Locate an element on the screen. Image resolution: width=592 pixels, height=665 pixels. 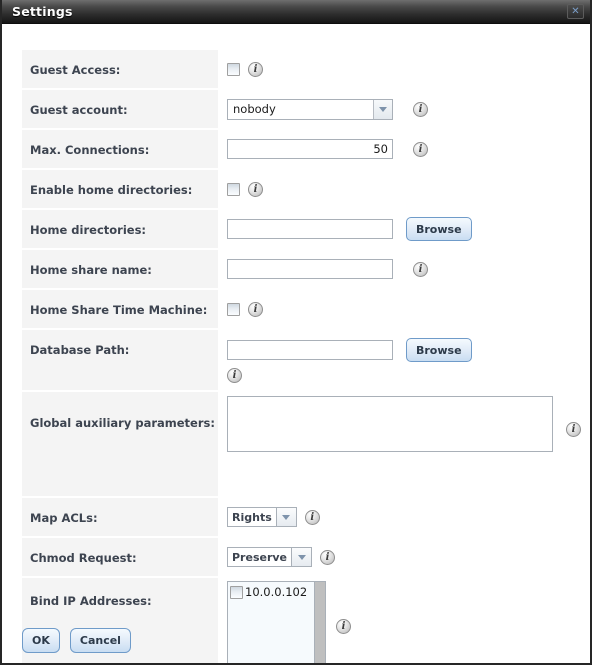
form-row-home-share-name: Home share name: i is located at coordinates (296, 269).